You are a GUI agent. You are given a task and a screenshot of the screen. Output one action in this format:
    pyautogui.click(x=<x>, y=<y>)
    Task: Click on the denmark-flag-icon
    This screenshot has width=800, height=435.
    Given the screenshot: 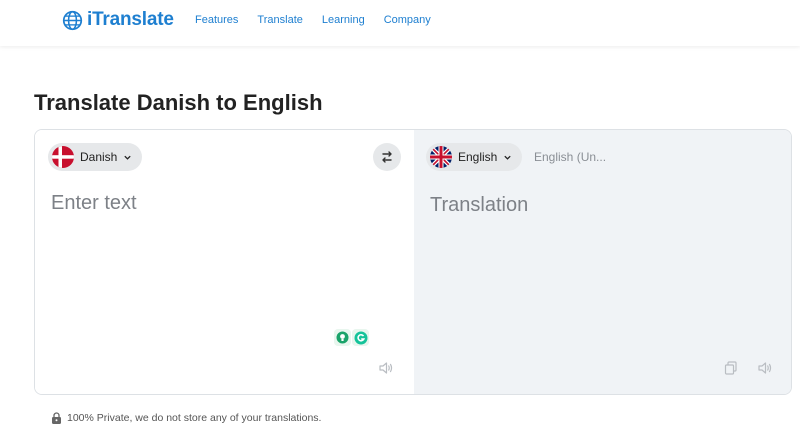 What is the action you would take?
    pyautogui.click(x=63, y=157)
    